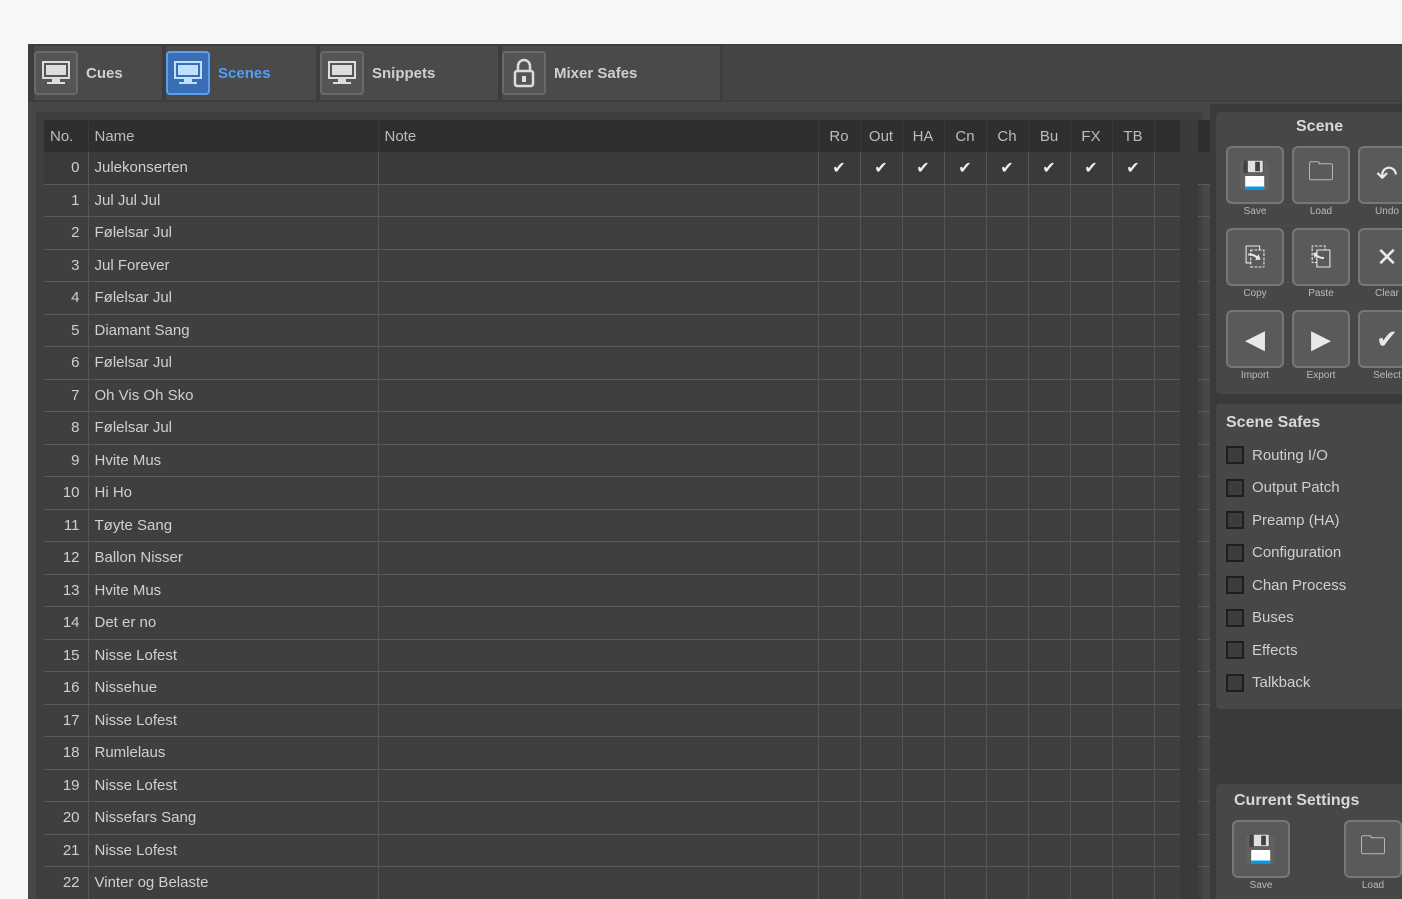  Describe the element at coordinates (233, 558) in the screenshot. I see `scene-name: Ballon Nisser` at that location.